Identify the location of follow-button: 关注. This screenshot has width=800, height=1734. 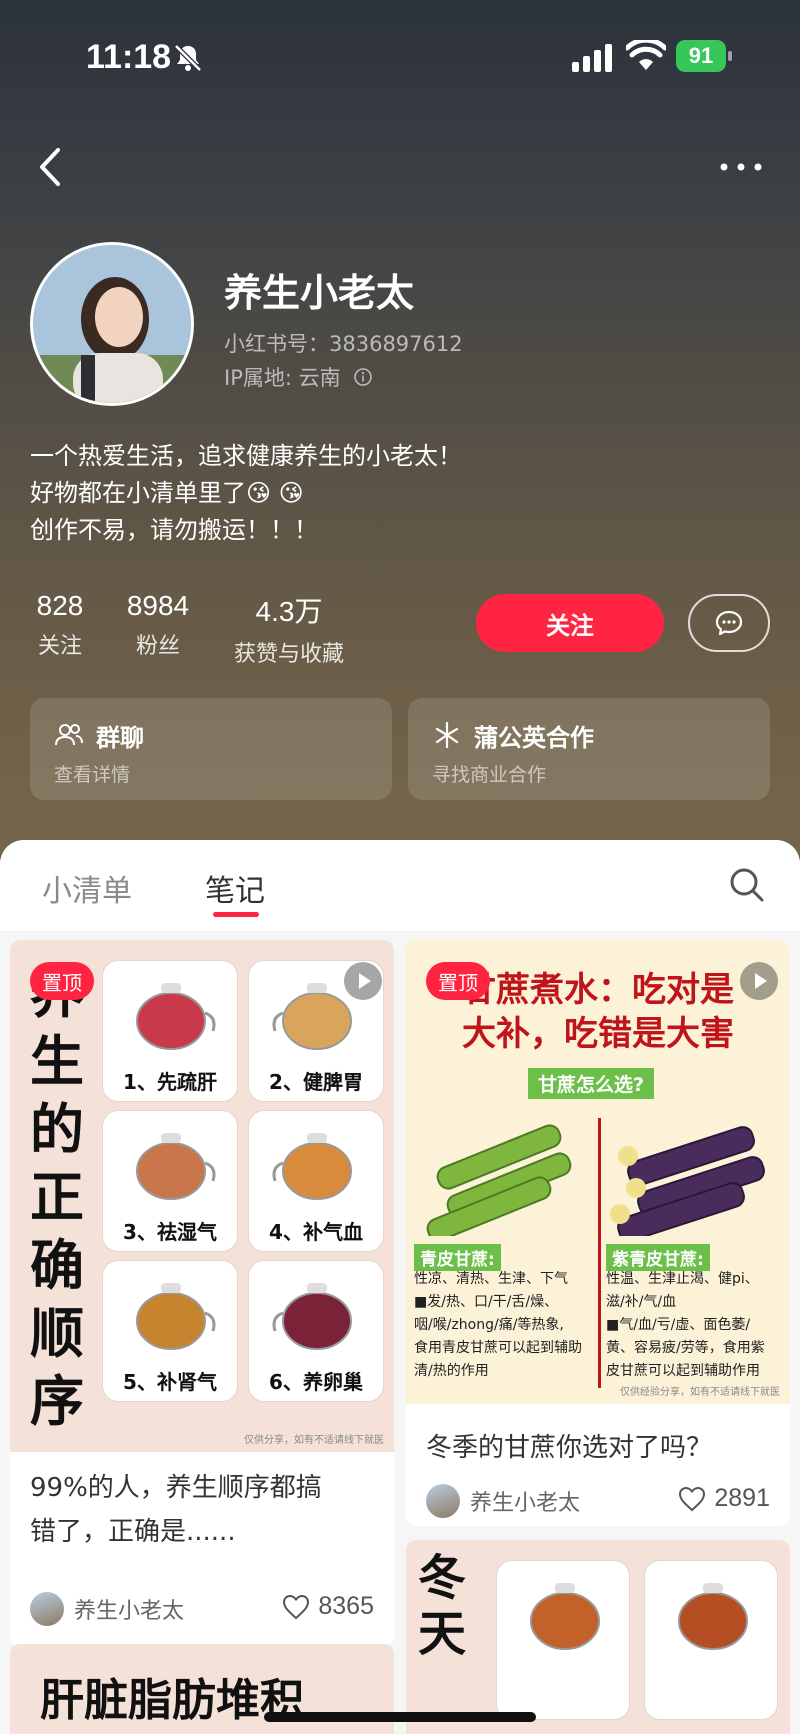
(570, 623).